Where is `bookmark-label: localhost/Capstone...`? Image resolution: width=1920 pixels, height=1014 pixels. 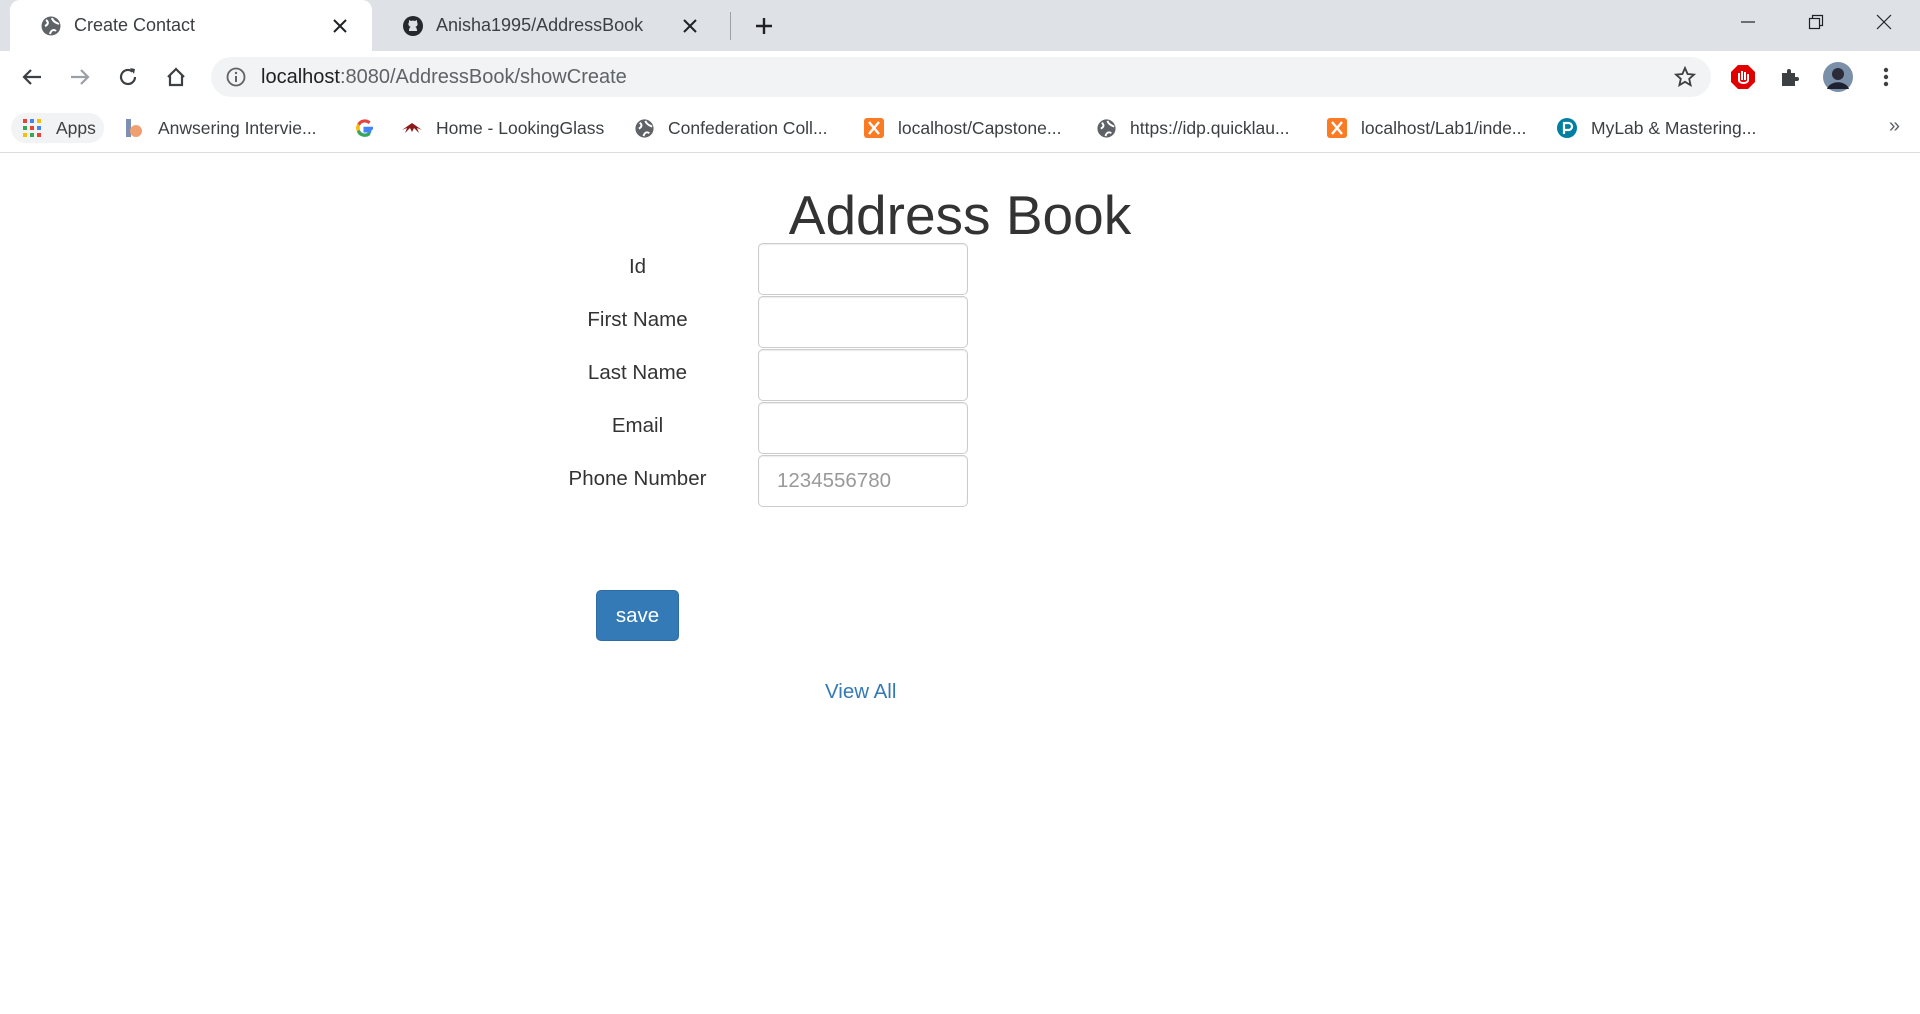 bookmark-label: localhost/Capstone... is located at coordinates (980, 127).